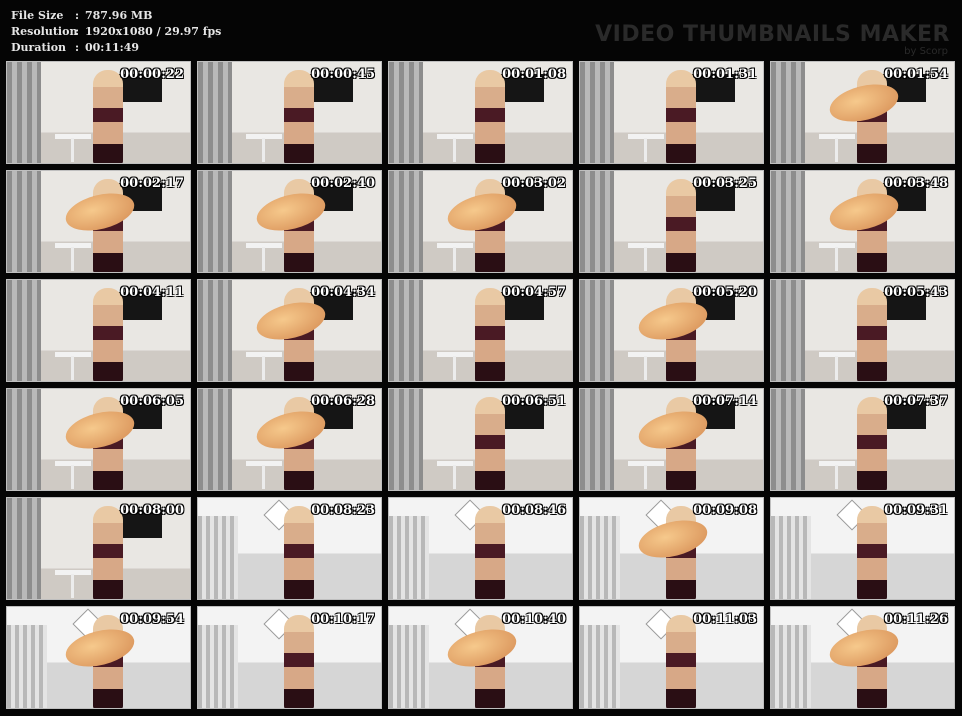 This screenshot has width=962, height=716. Describe the element at coordinates (98, 221) in the screenshot. I see `video-thumbnail: 00:02:17` at that location.